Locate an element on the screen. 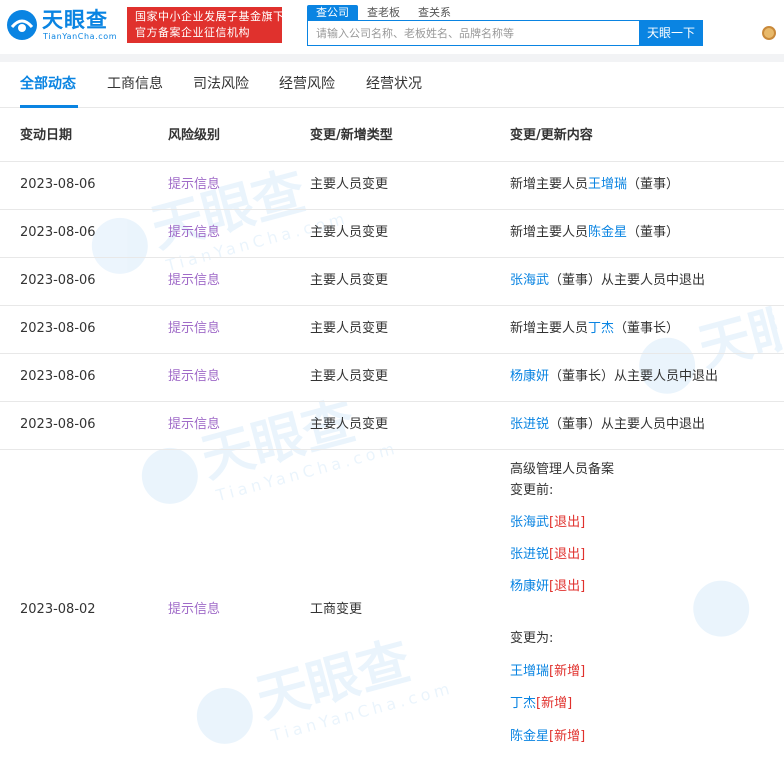 This screenshot has height=759, width=784. tab-operating-status: 经营状况 is located at coordinates (394, 84).